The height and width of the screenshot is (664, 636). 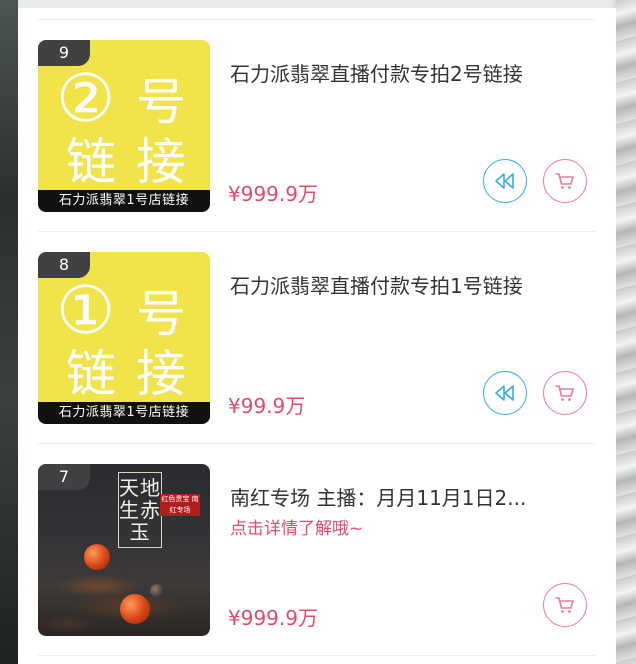 What do you see at coordinates (124, 338) in the screenshot?
I see `product-thumbnail: 8 ① 号 链 接 石力派翡翠1号店链接` at bounding box center [124, 338].